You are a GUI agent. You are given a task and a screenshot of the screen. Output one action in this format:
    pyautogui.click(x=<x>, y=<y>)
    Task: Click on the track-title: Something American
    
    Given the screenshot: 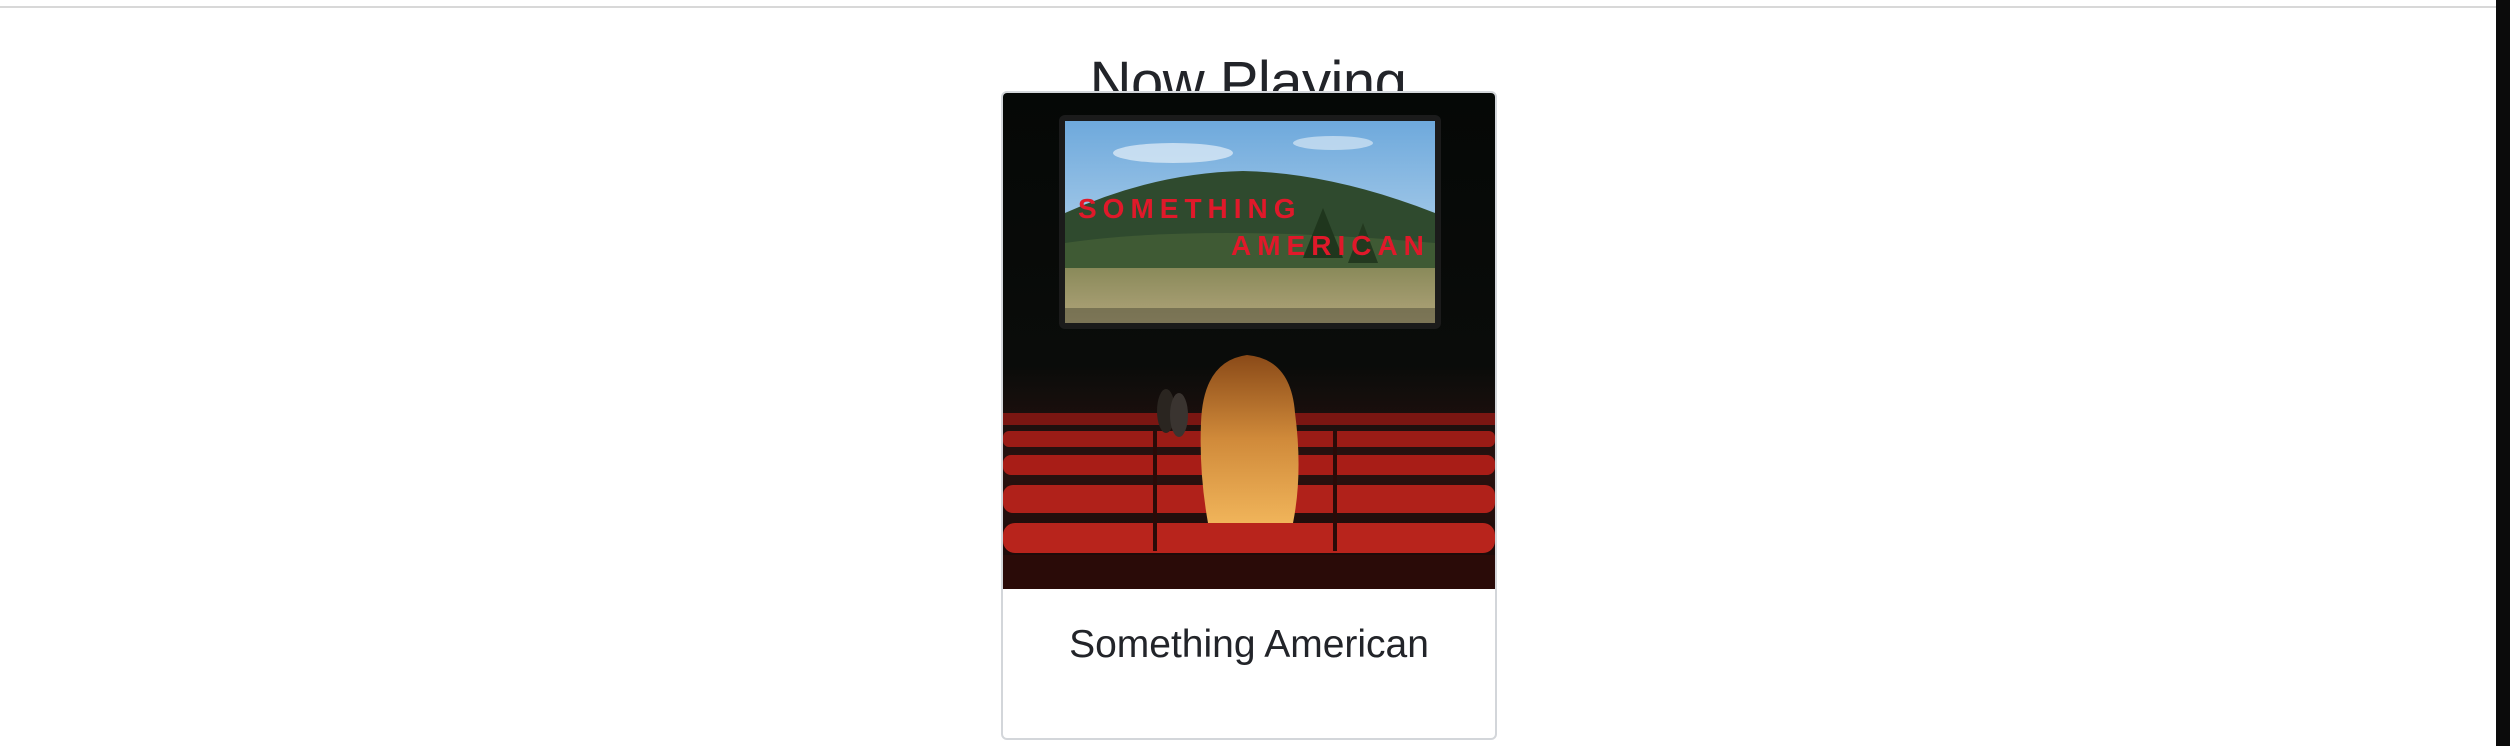 What is the action you would take?
    pyautogui.click(x=1249, y=644)
    